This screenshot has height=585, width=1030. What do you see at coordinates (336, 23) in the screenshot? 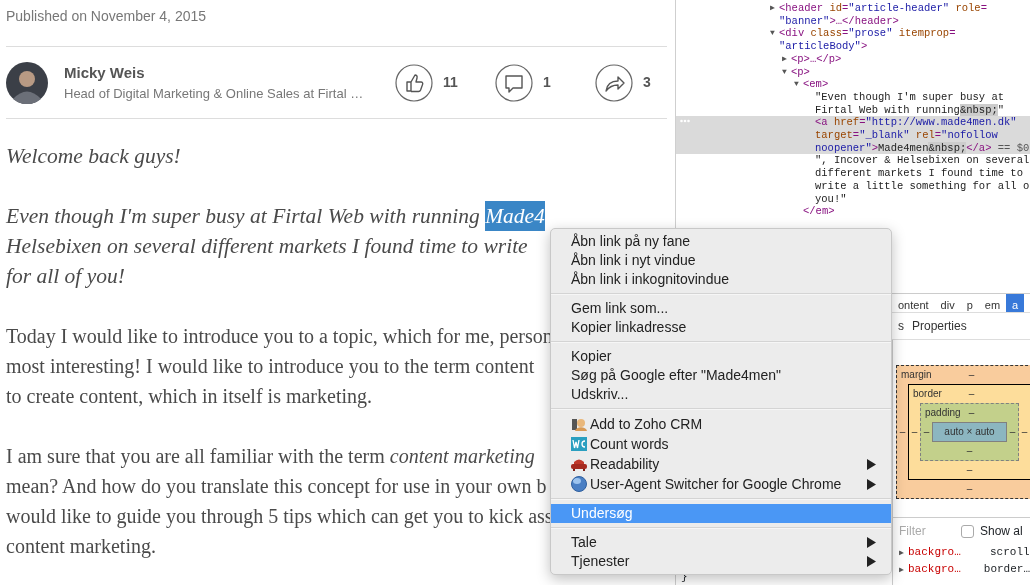
I see `publish-date: Published on November 4, 2015` at bounding box center [336, 23].